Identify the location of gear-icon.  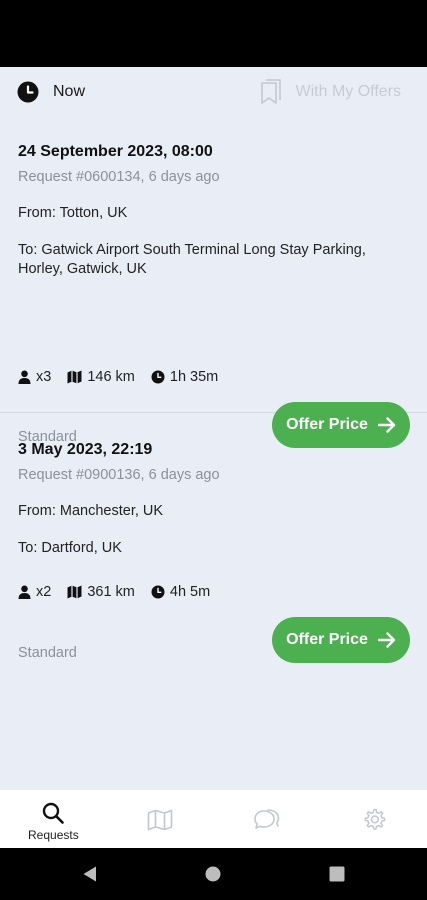
(374, 819).